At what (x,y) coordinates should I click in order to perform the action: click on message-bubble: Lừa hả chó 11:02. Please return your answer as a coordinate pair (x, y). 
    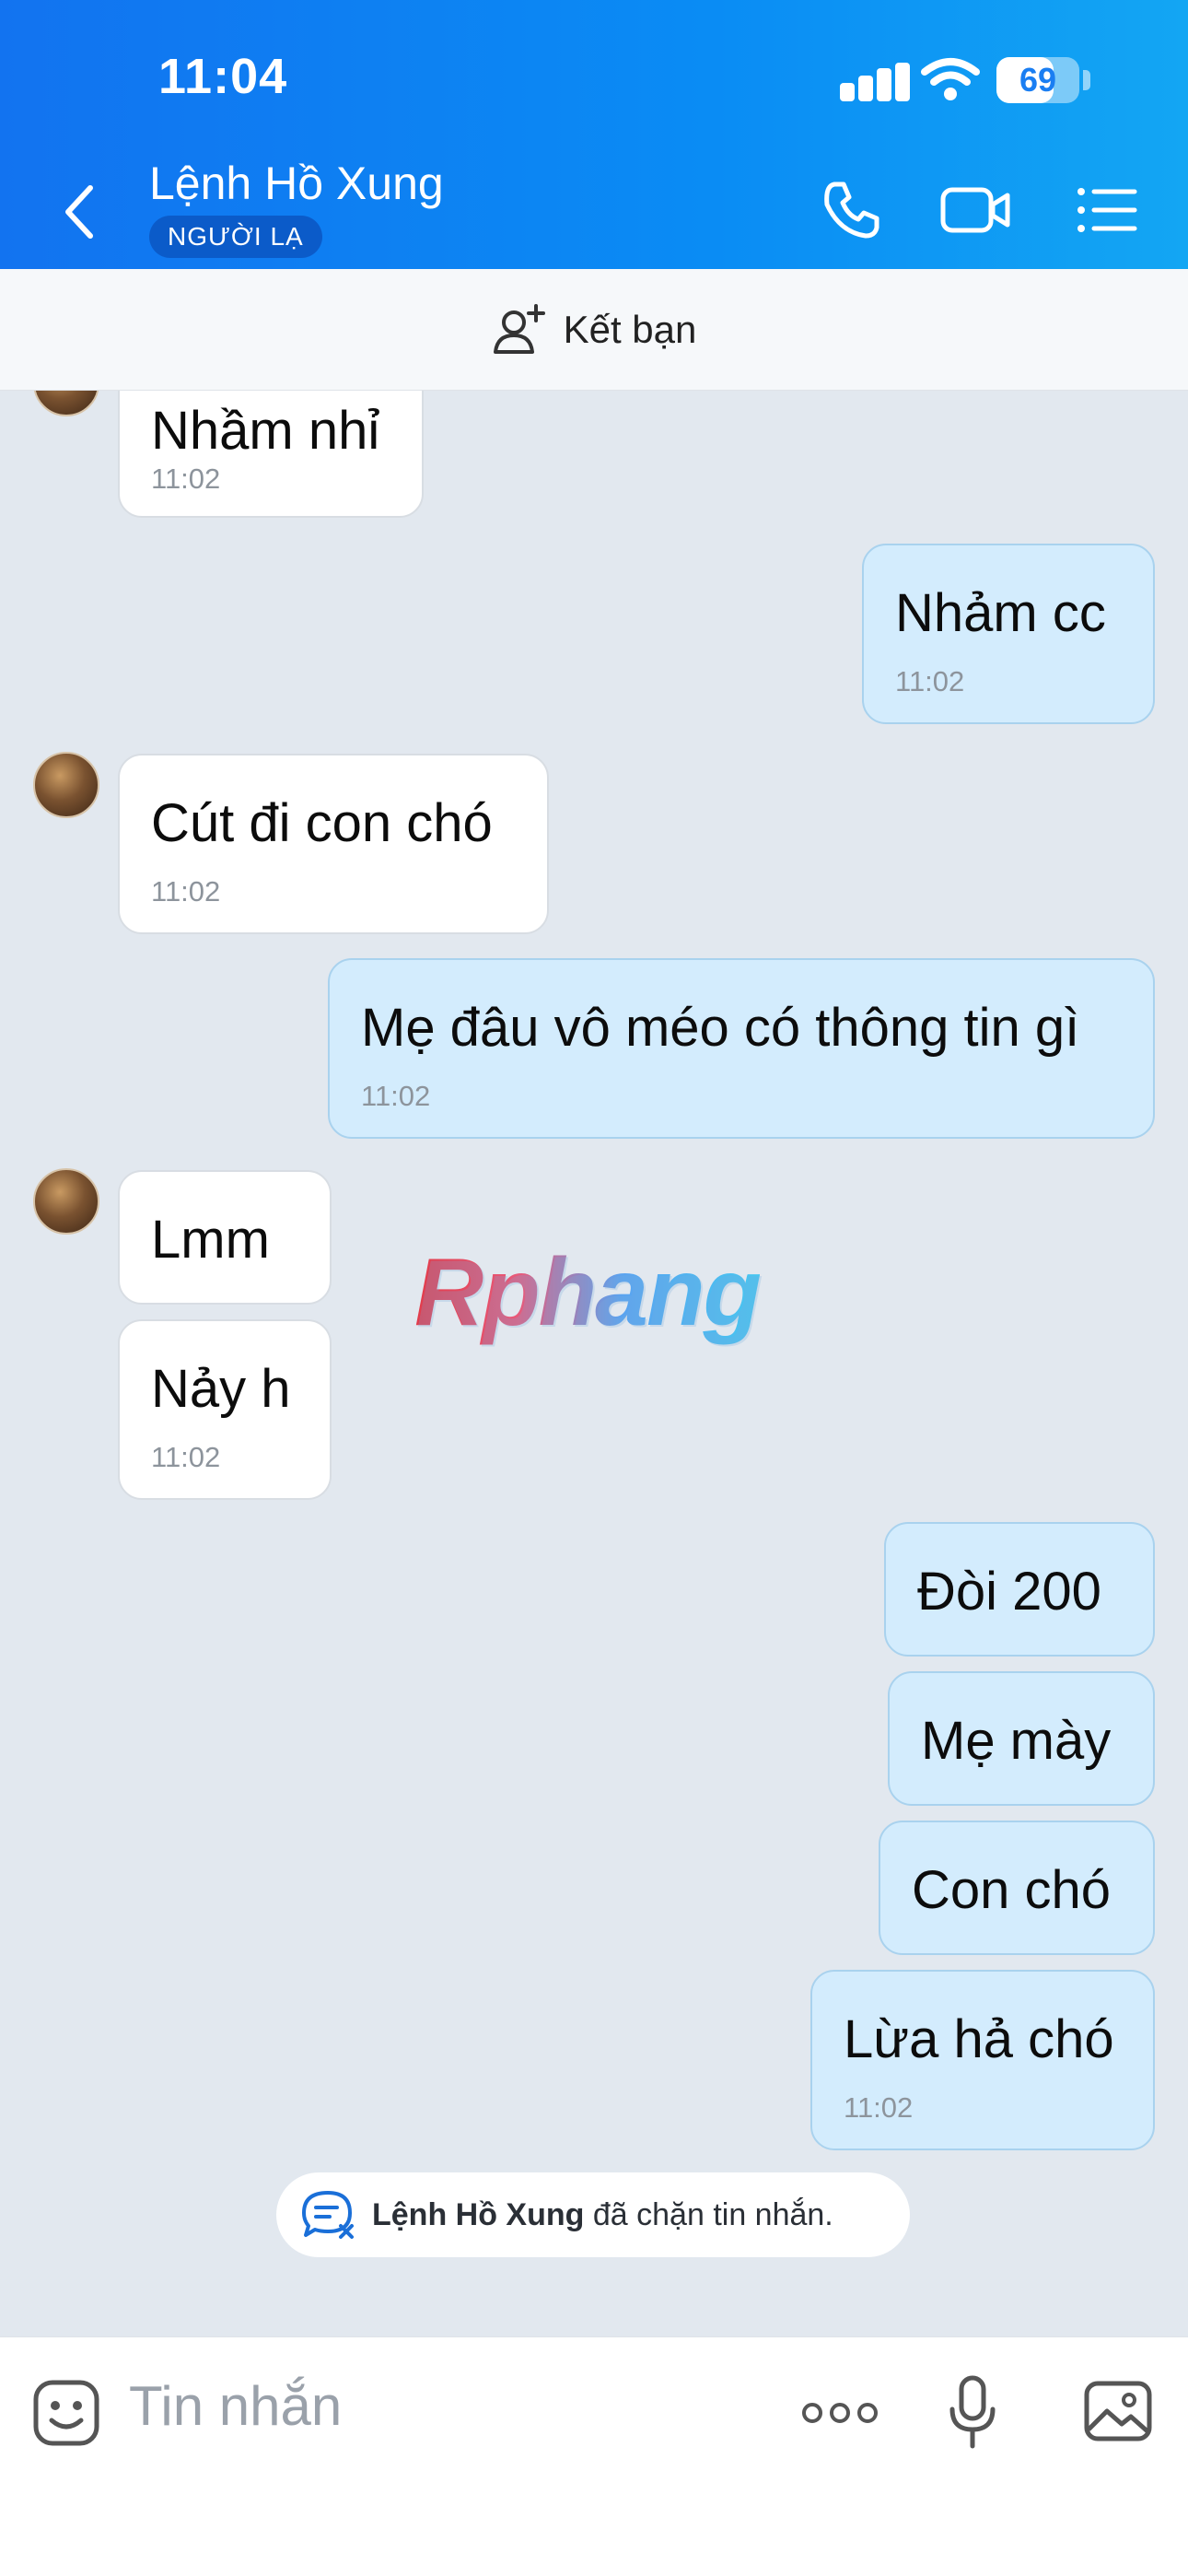
    Looking at the image, I should click on (982, 2060).